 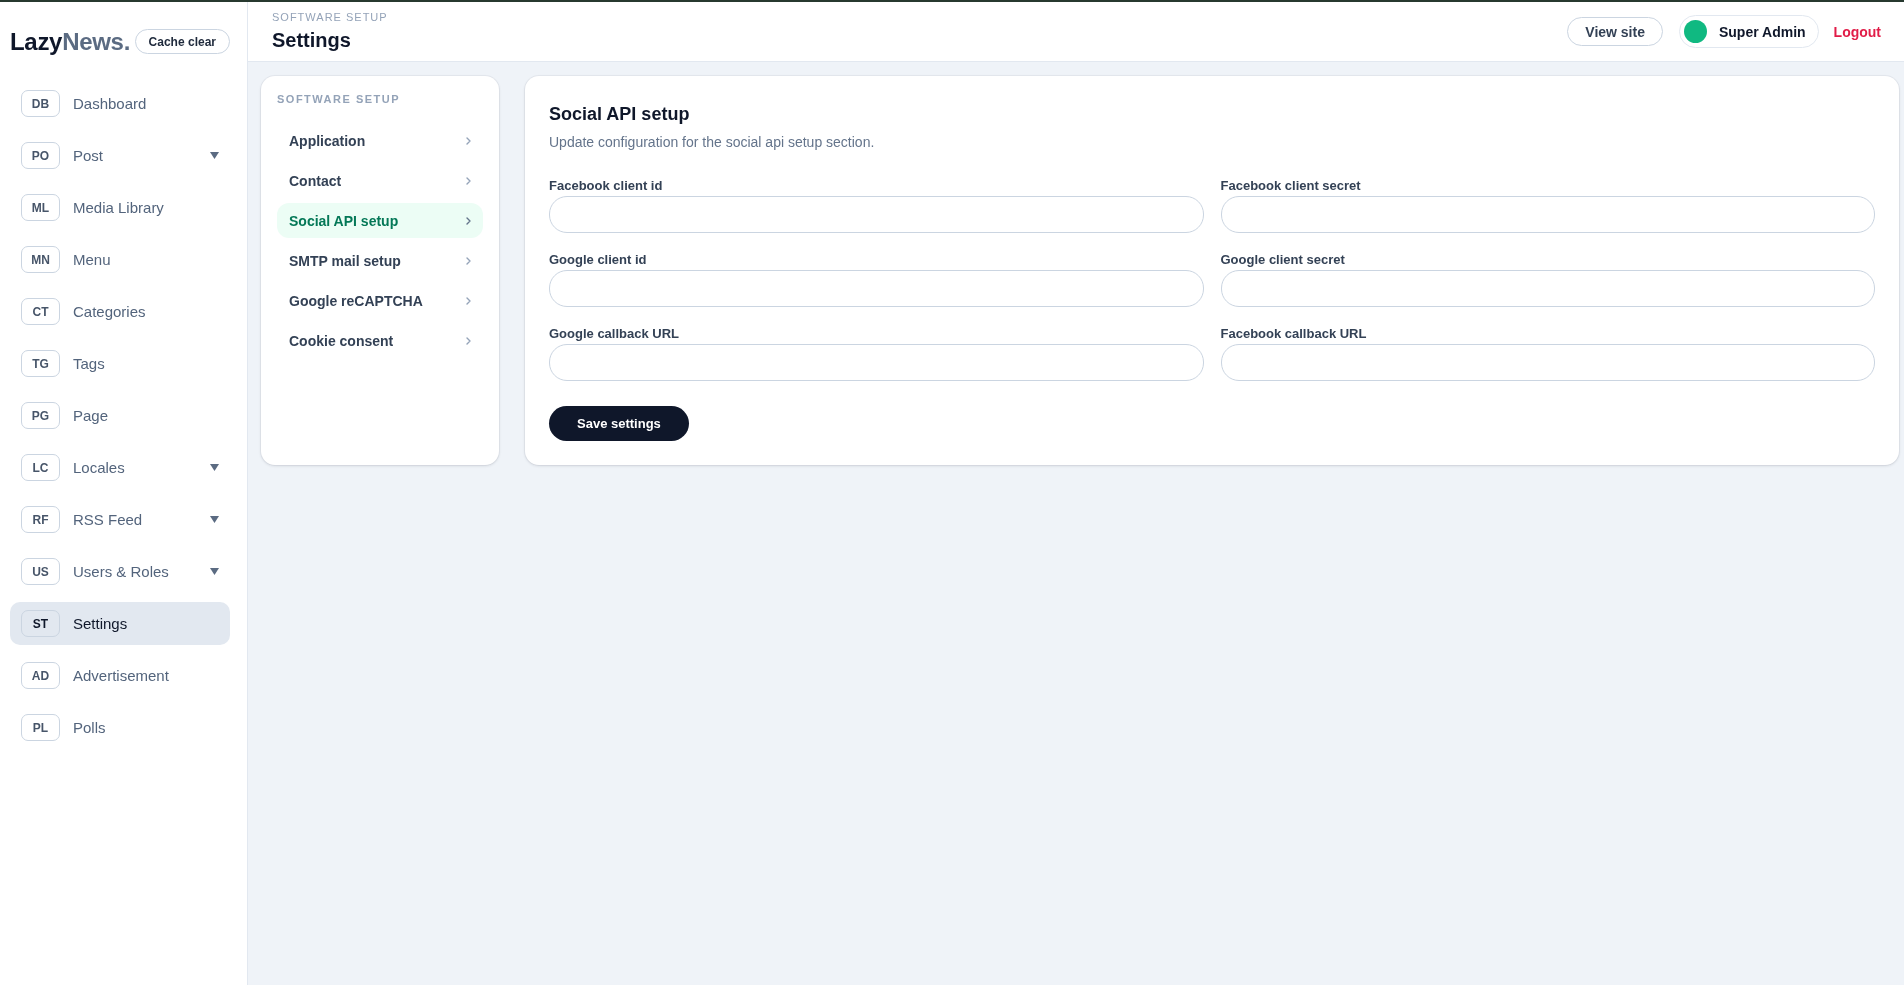 I want to click on sidebar-item: DB Dashboard, so click(x=120, y=103).